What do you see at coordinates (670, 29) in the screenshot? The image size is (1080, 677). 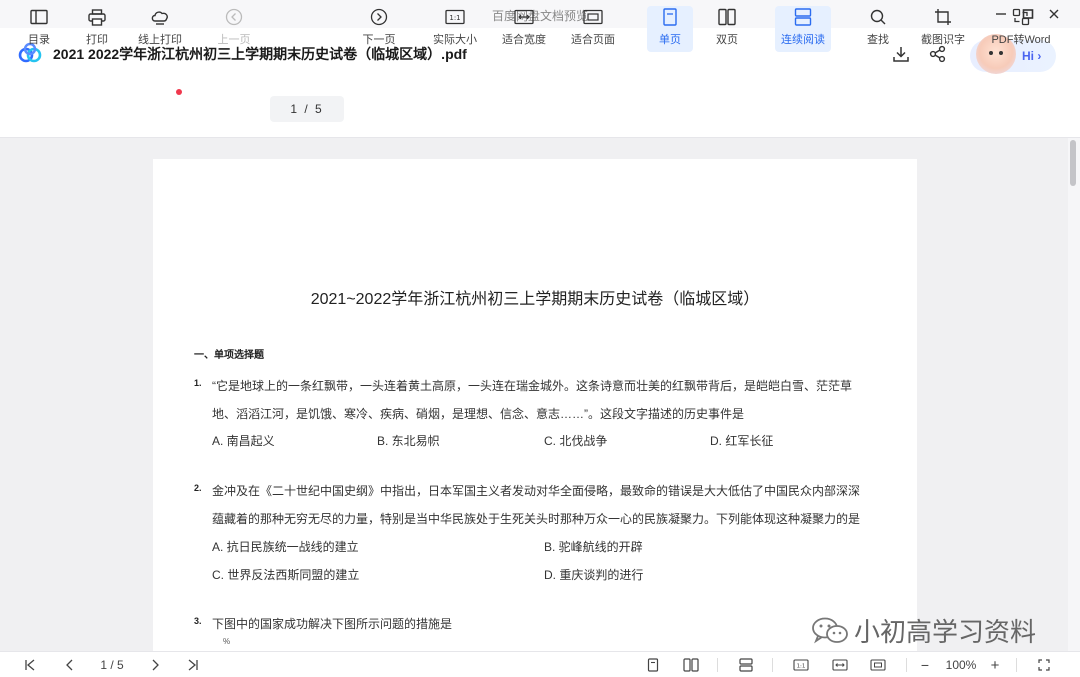 I see `single-page-button: 单页` at bounding box center [670, 29].